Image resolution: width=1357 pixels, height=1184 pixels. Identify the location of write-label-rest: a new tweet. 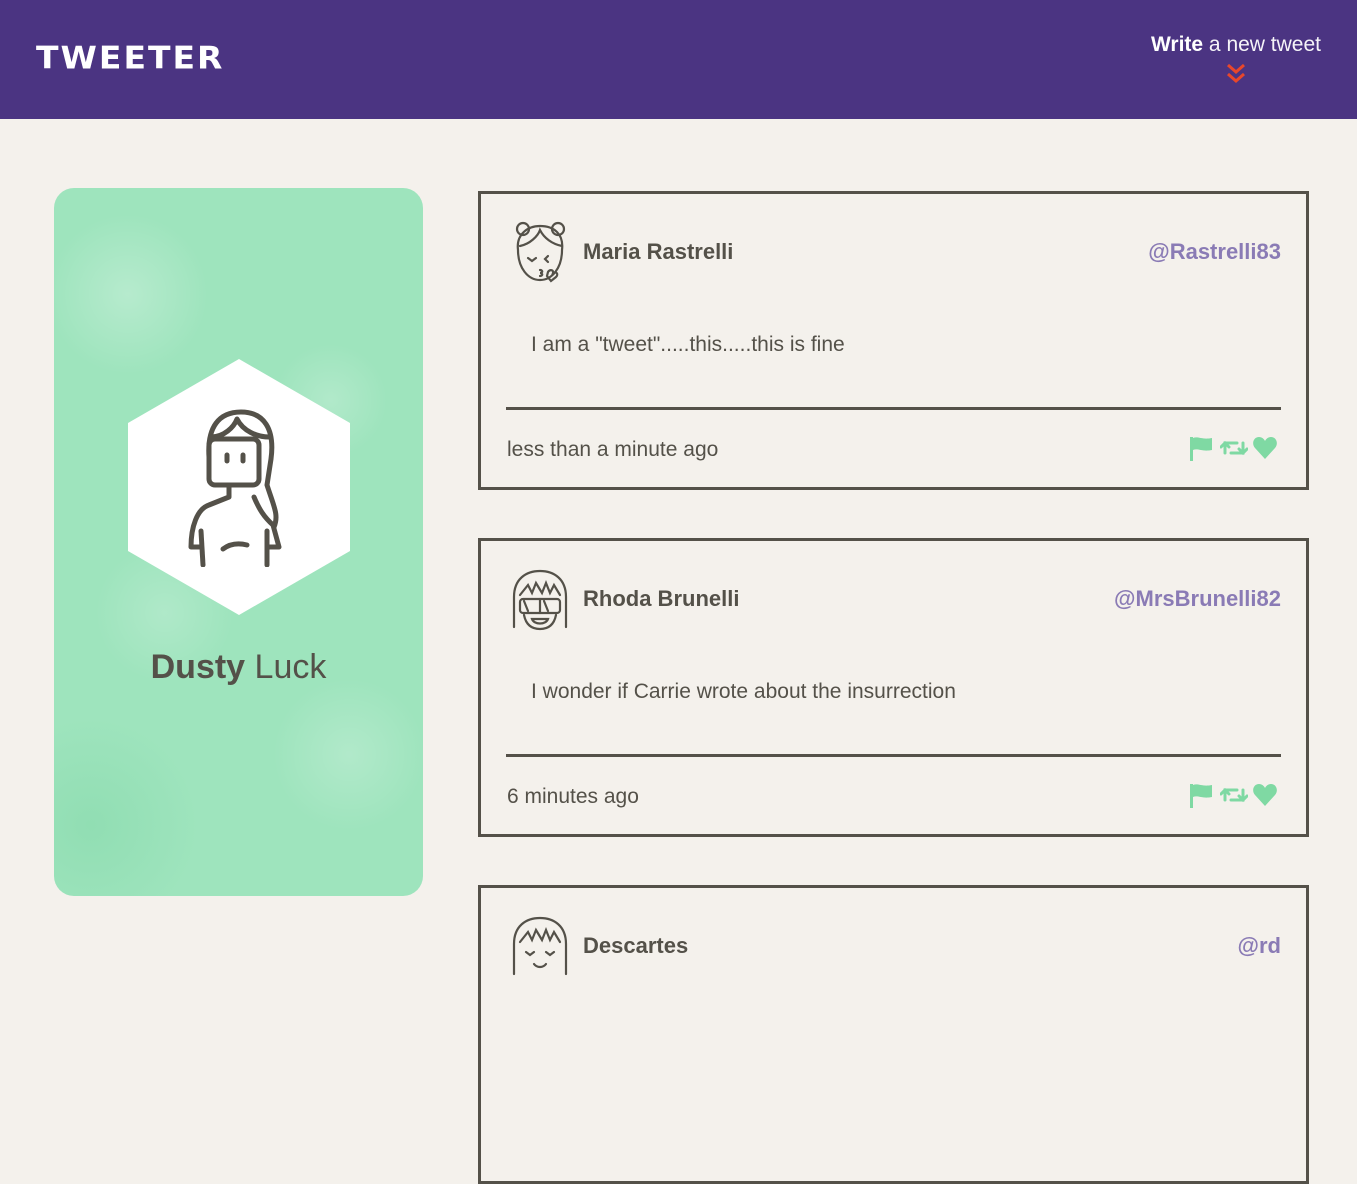
(1262, 44).